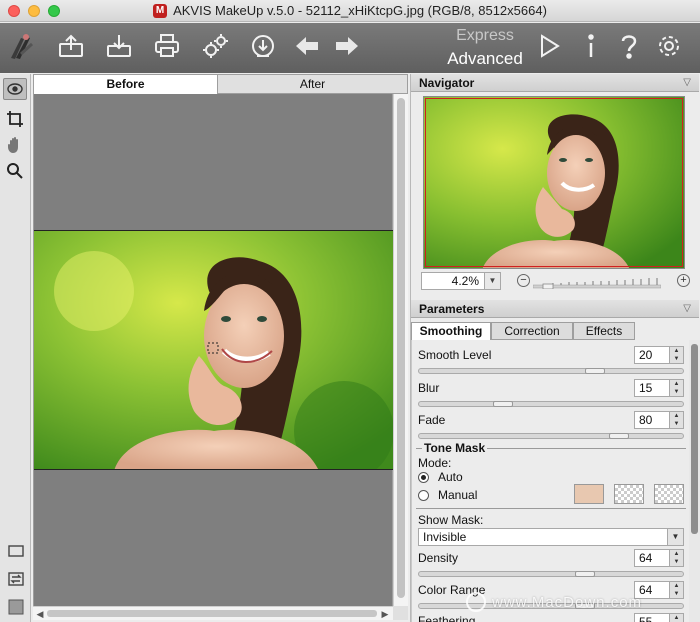 The image size is (700, 622). What do you see at coordinates (447, 618) in the screenshot?
I see `feathering-label: Feathering` at bounding box center [447, 618].